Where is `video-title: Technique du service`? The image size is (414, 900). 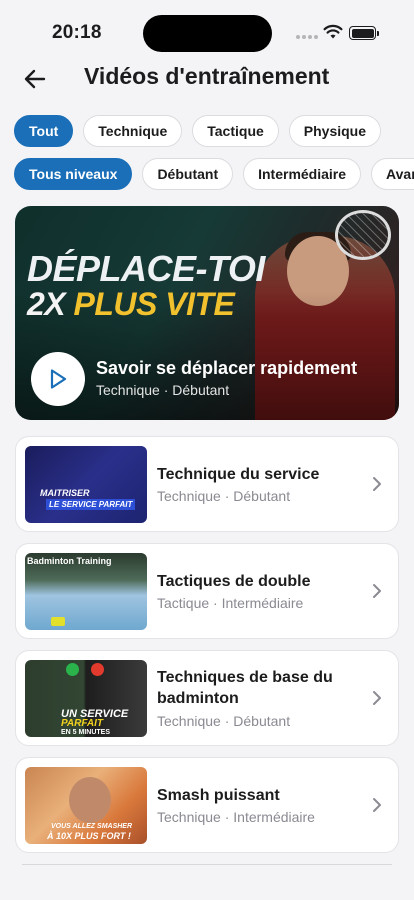
video-title: Technique du service is located at coordinates (238, 474).